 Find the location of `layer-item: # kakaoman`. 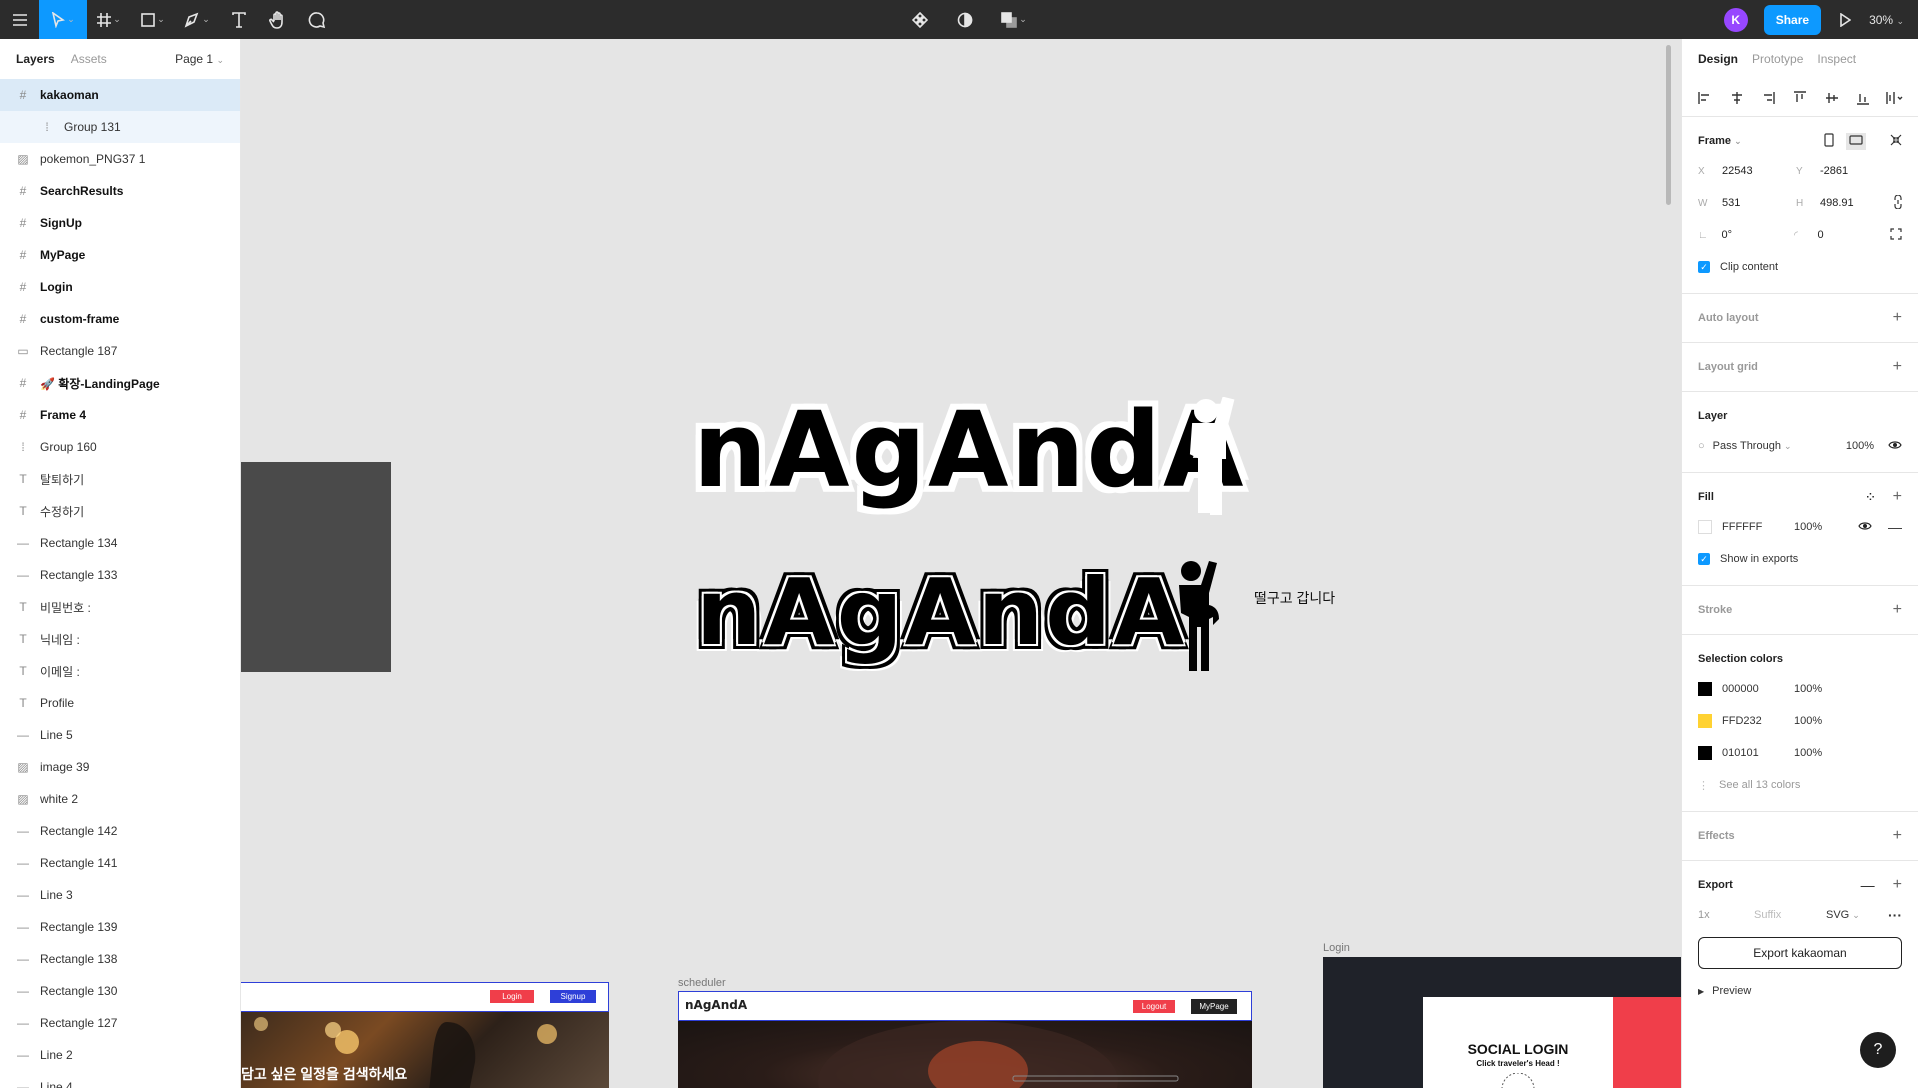

layer-item: # kakaoman is located at coordinates (120, 95).